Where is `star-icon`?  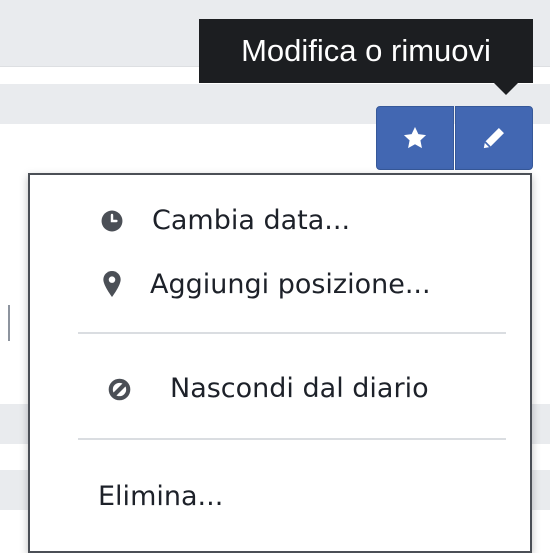
star-icon is located at coordinates (415, 137).